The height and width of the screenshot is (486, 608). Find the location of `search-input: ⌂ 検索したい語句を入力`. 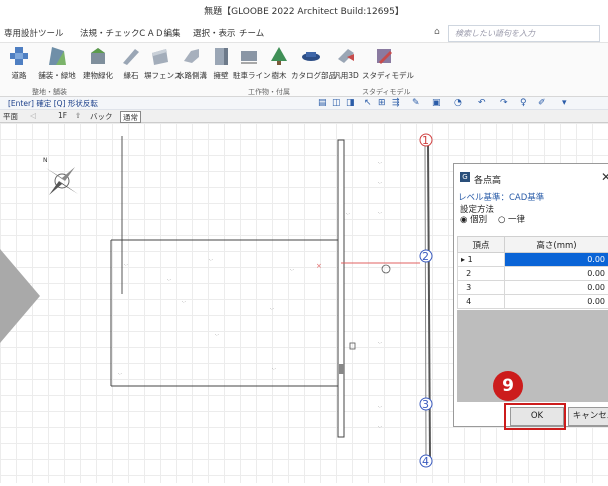

search-input: ⌂ 検索したい語句を入力 is located at coordinates (524, 33).